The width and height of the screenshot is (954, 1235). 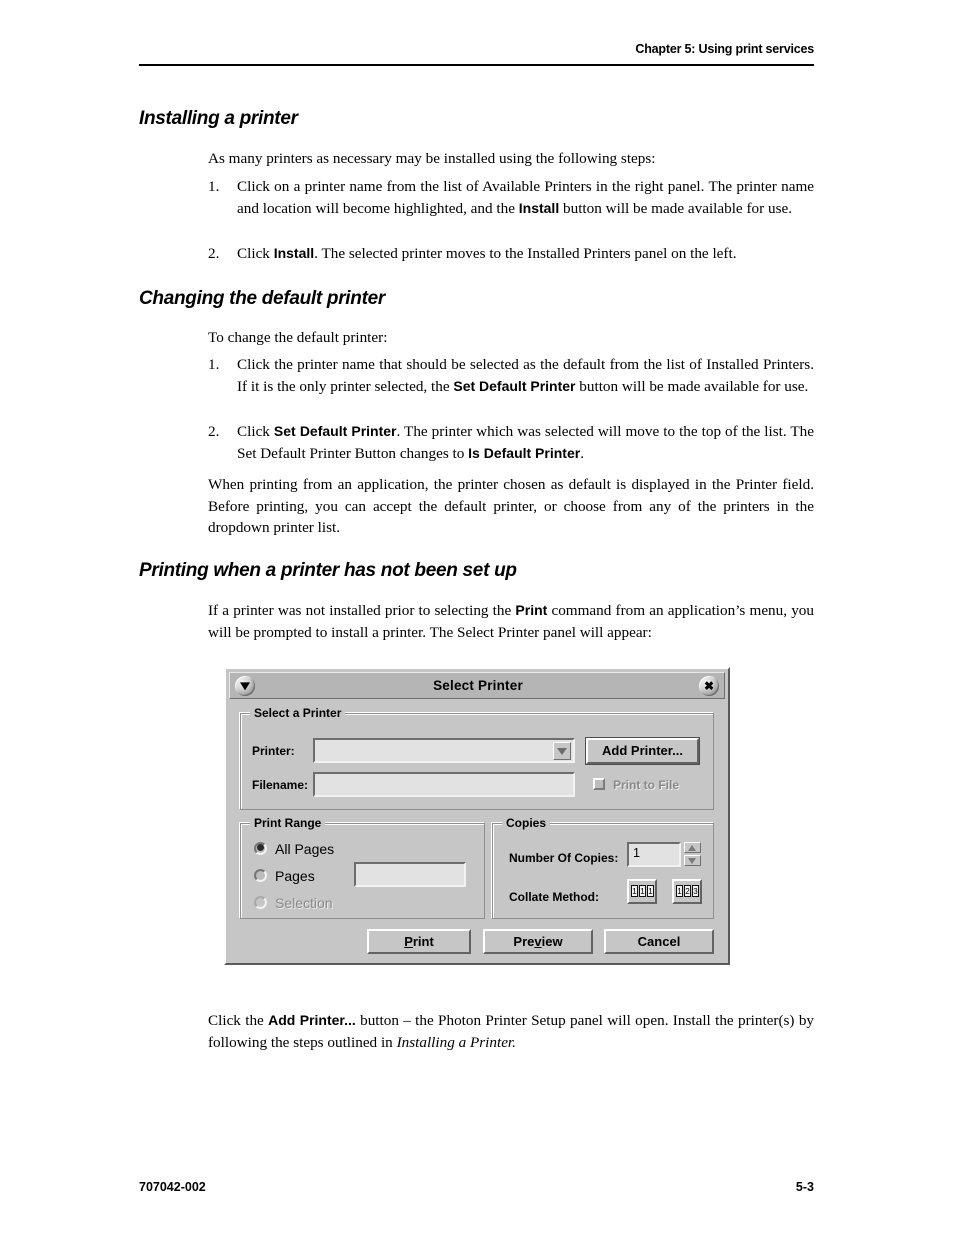 I want to click on dialog-title: Select Printer, so click(x=478, y=685).